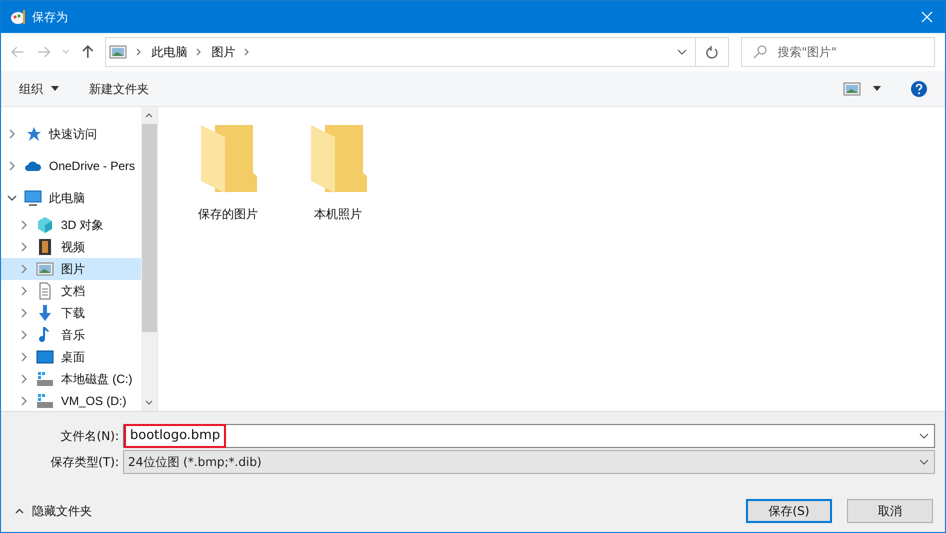 The image size is (946, 533). What do you see at coordinates (45, 313) in the screenshot?
I see `down-arrow-icon` at bounding box center [45, 313].